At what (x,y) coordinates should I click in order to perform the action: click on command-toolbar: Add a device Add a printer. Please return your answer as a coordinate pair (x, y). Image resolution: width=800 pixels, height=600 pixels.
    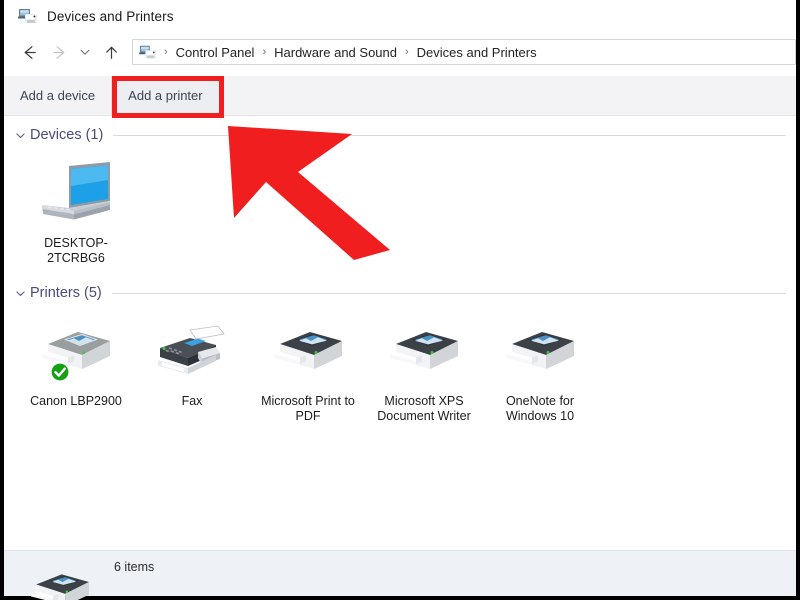
    Looking at the image, I should click on (400, 96).